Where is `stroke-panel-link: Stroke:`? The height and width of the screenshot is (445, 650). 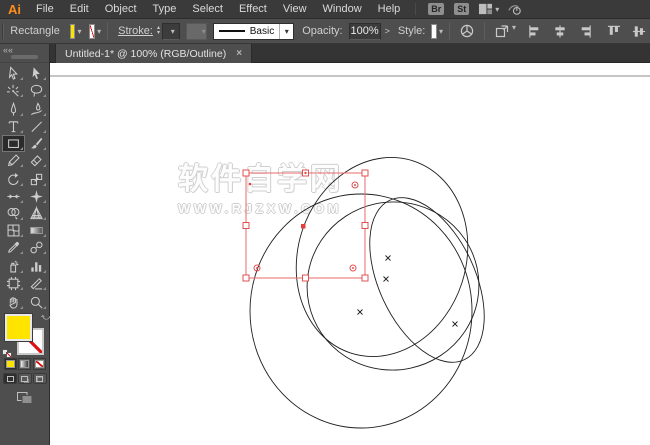
stroke-panel-link: Stroke: is located at coordinates (135, 31).